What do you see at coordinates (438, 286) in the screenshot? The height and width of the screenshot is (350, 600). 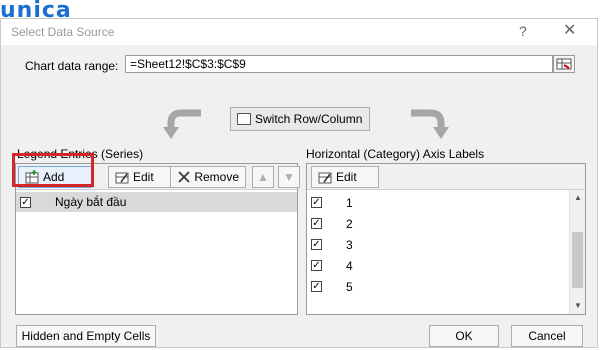 I see `list-item: ✓ 5` at bounding box center [438, 286].